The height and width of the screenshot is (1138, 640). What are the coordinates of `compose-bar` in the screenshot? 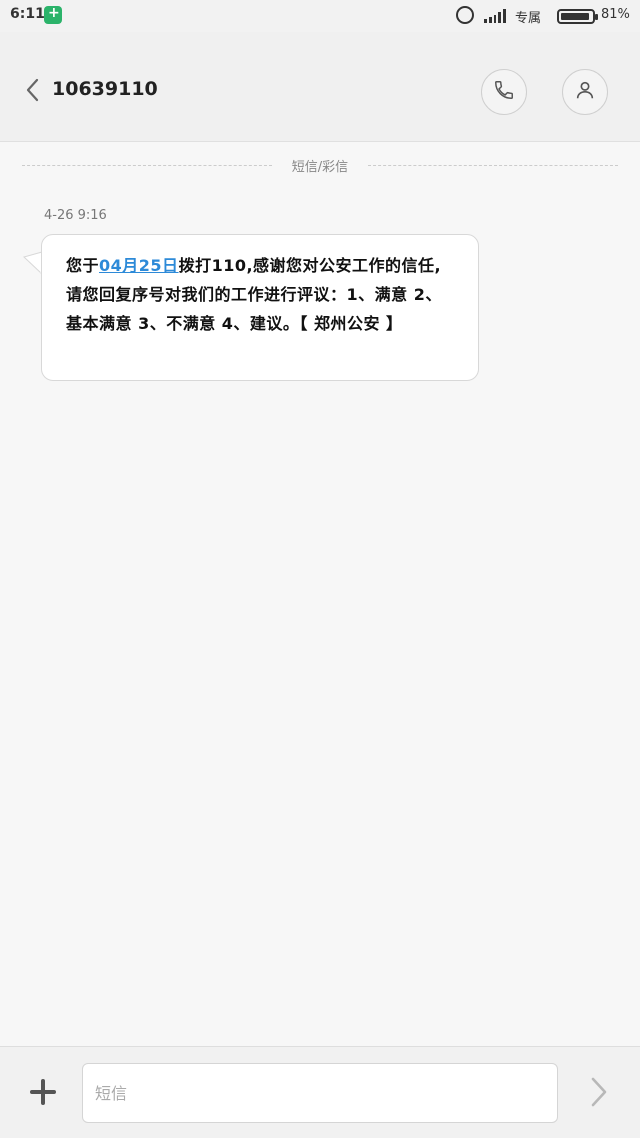 It's located at (320, 1092).